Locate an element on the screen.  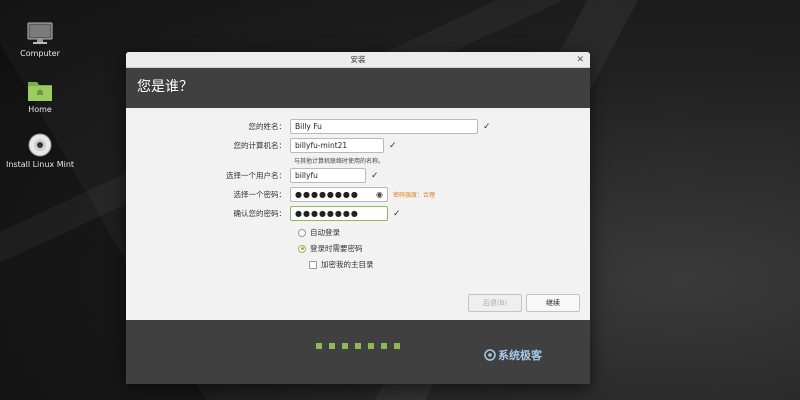
option-require-password: 登录时需要密码 is located at coordinates (330, 248).